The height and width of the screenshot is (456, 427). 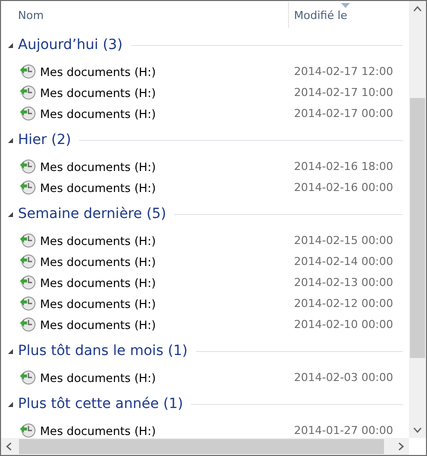 What do you see at coordinates (417, 9) in the screenshot?
I see `scroll-up-icon` at bounding box center [417, 9].